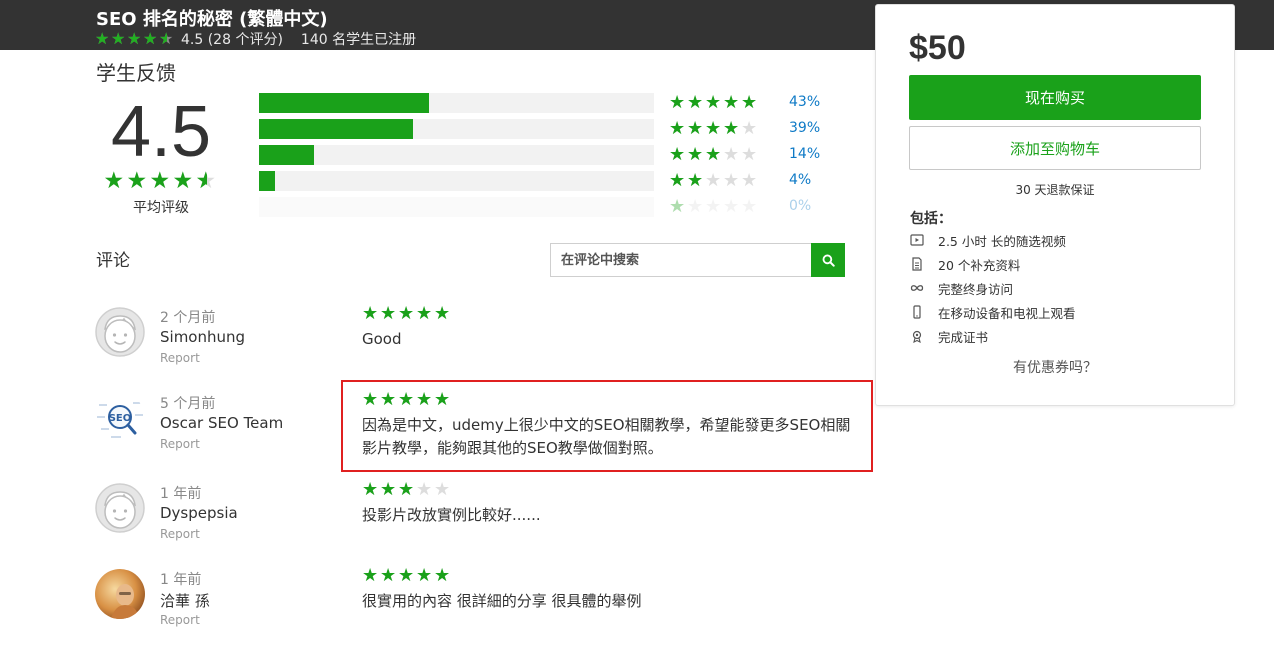 Image resolution: width=1274 pixels, height=659 pixels. I want to click on include-text: 完成证书, so click(963, 337).